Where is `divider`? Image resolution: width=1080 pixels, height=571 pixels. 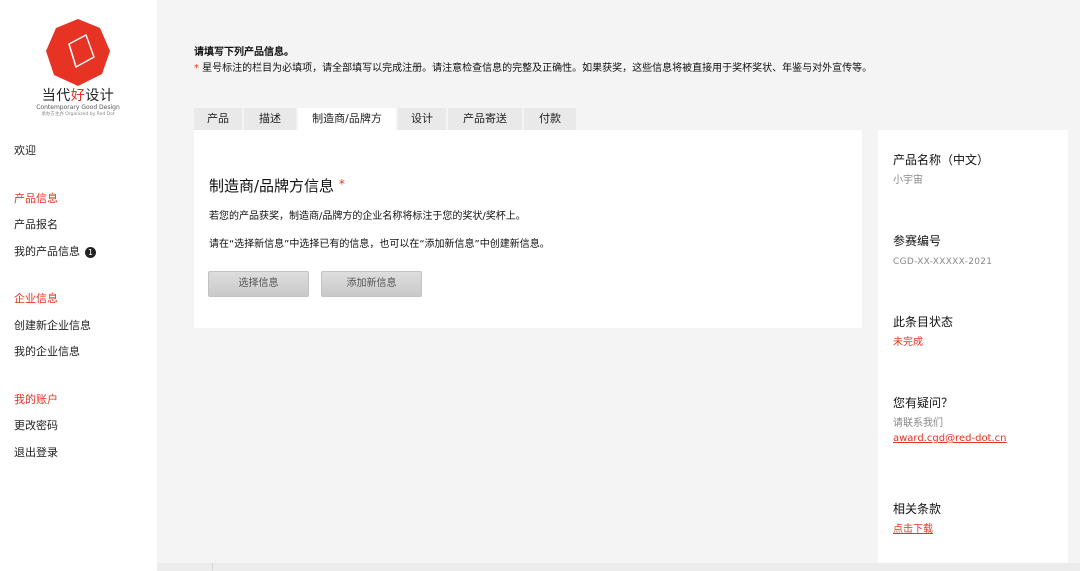 divider is located at coordinates (212, 567).